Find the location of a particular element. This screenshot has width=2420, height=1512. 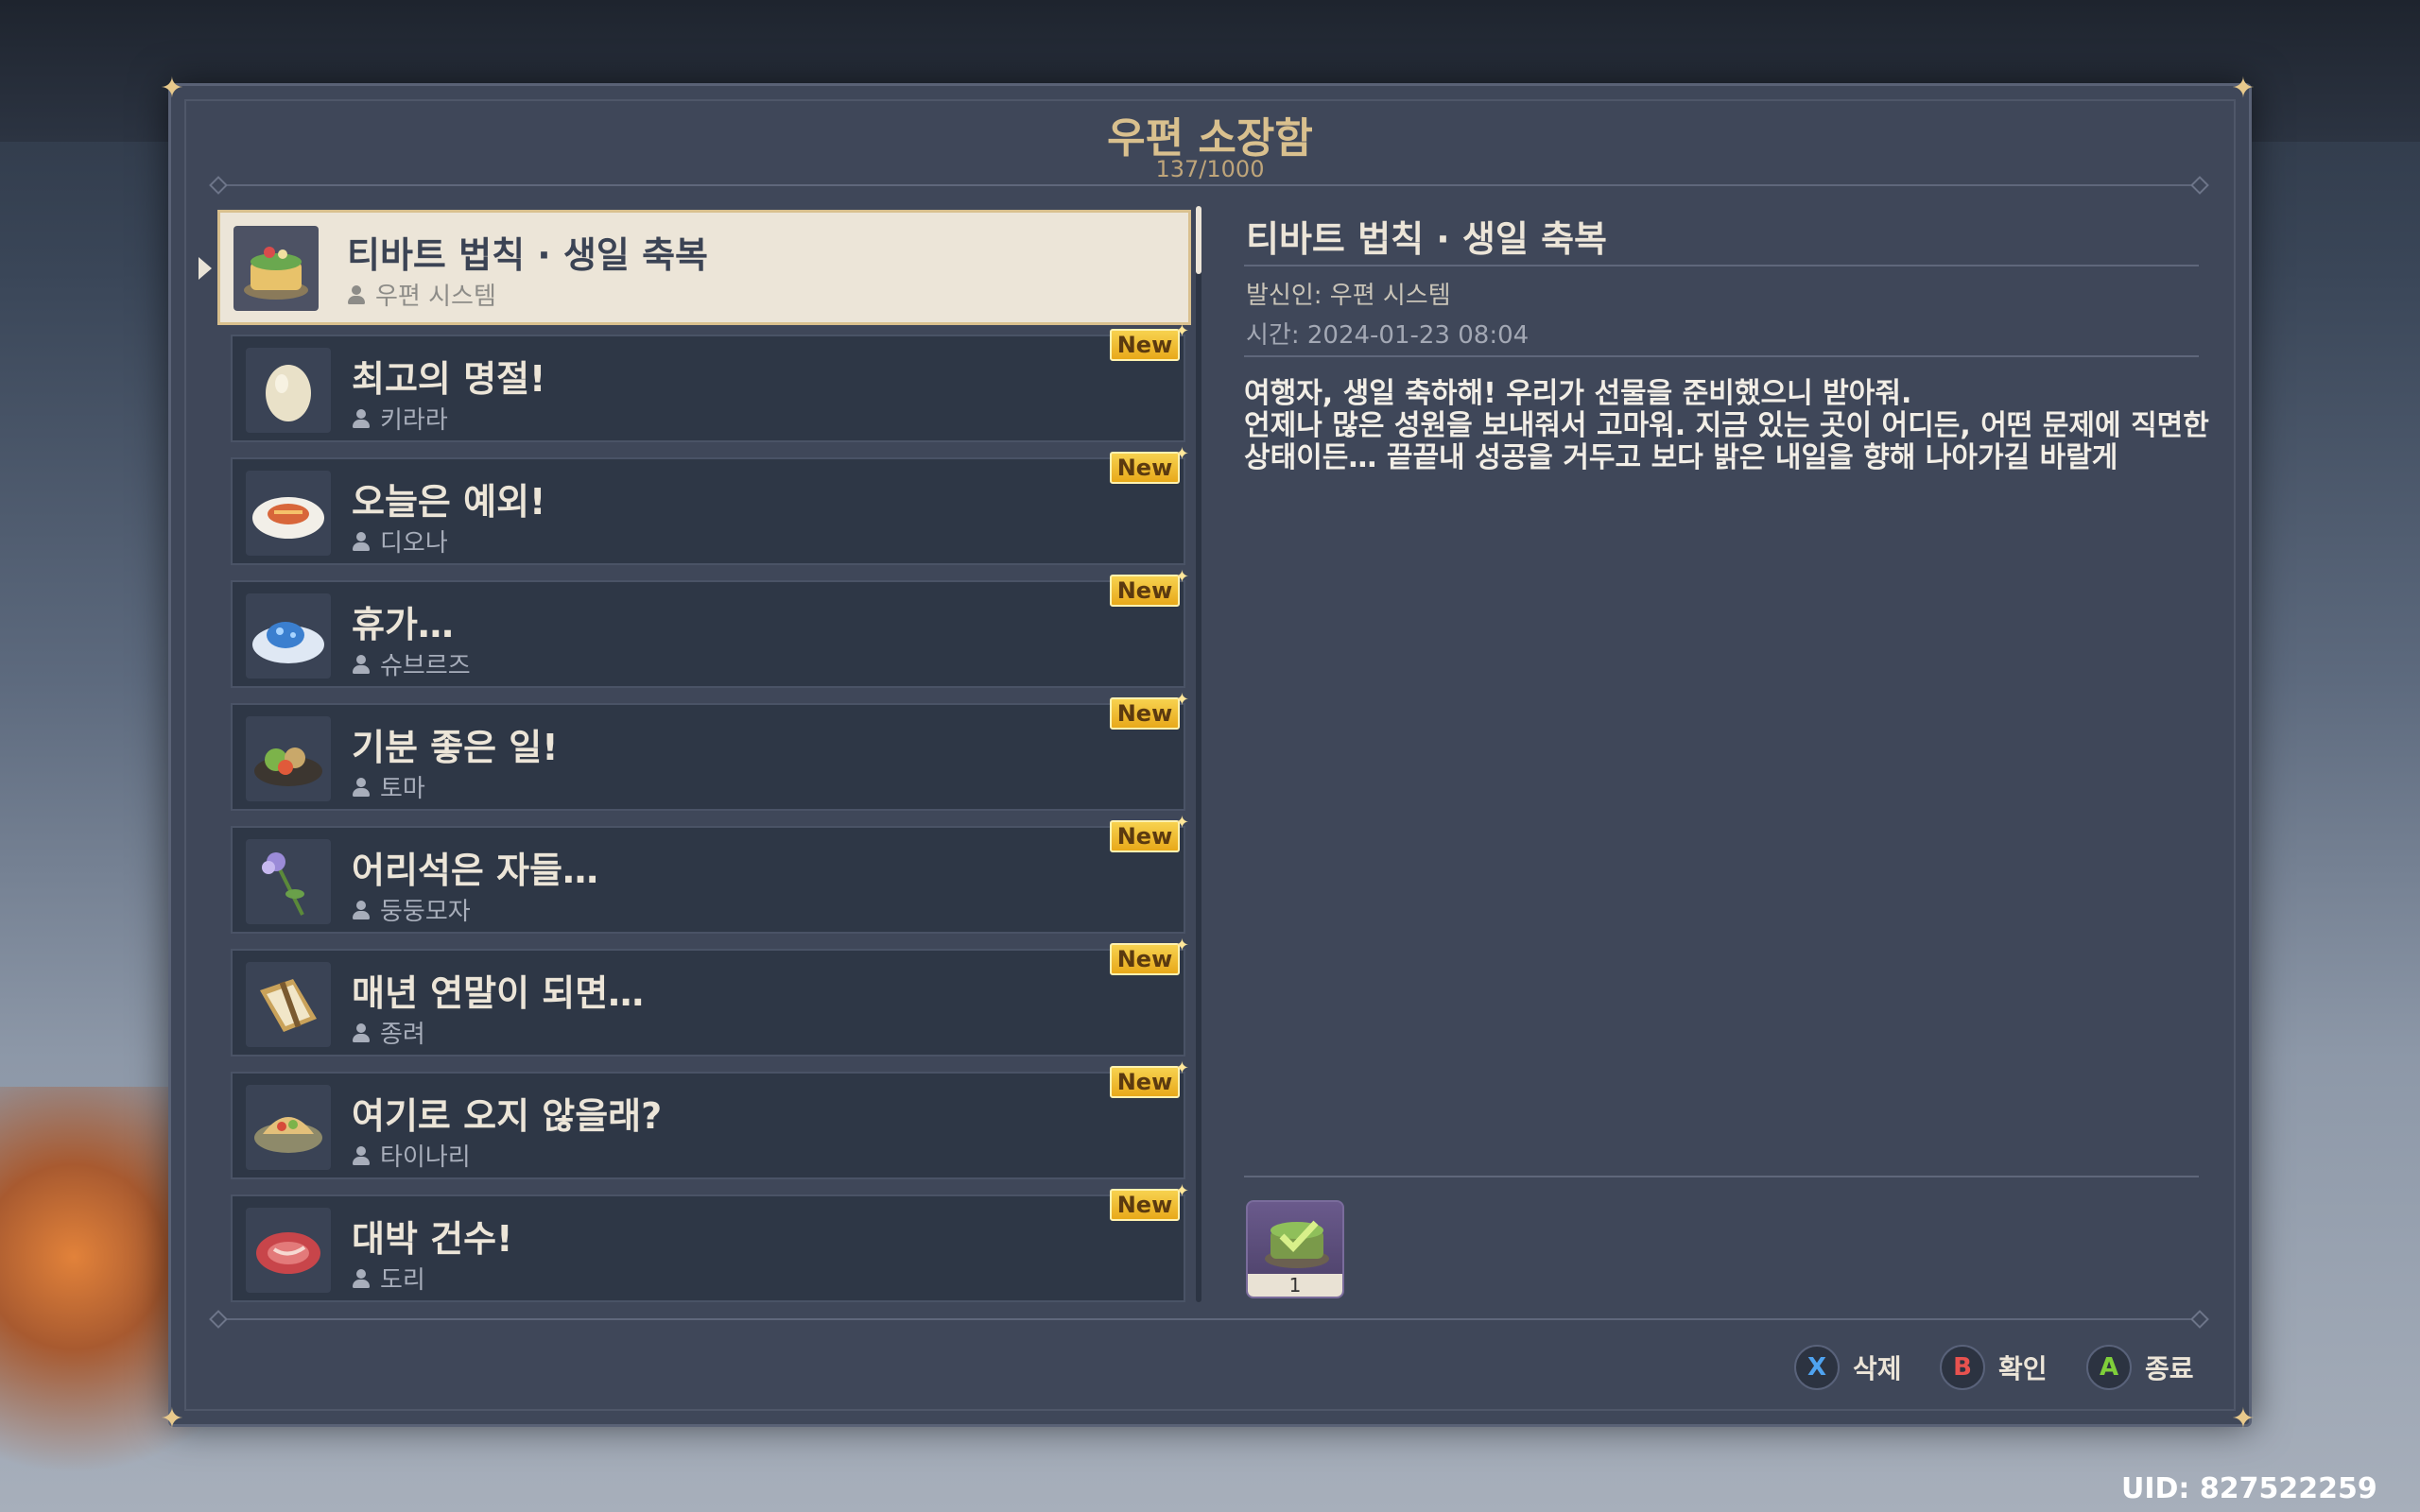

mail-title: 대박 건수! is located at coordinates (432, 1239).